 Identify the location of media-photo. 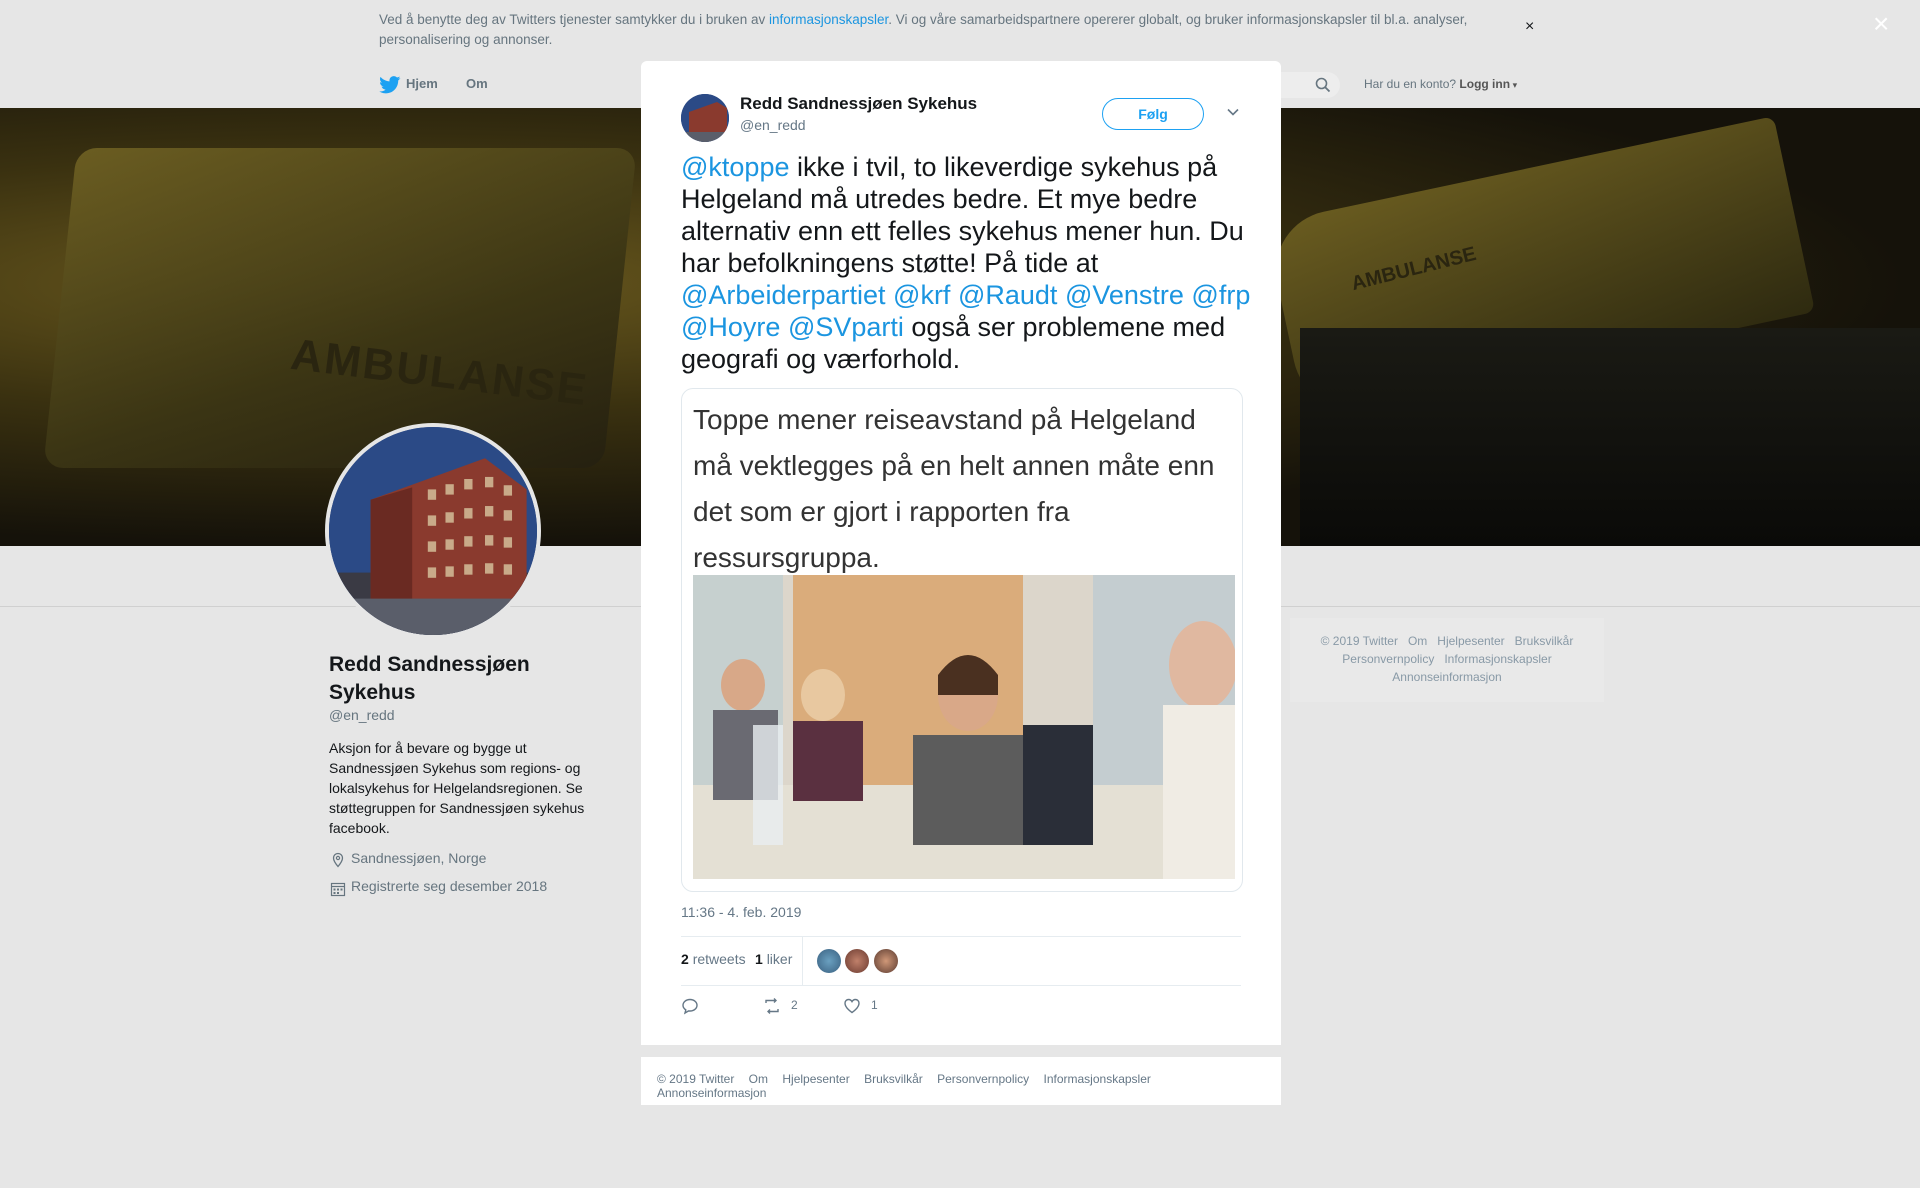
(964, 727).